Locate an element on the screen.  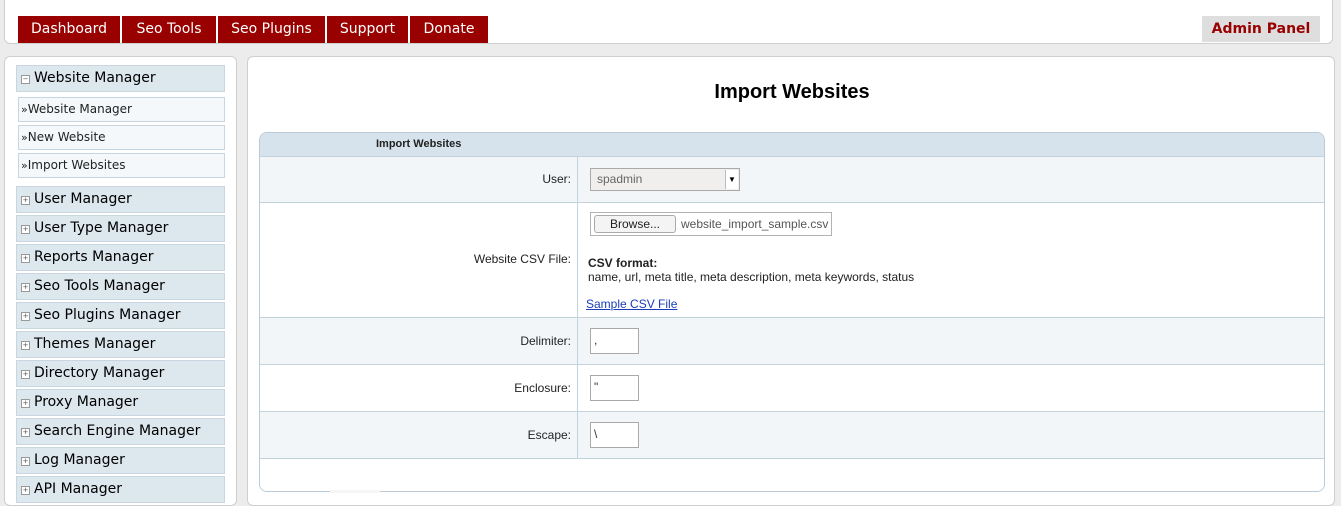
sidebar-section-label: User Type Manager is located at coordinates (101, 228).